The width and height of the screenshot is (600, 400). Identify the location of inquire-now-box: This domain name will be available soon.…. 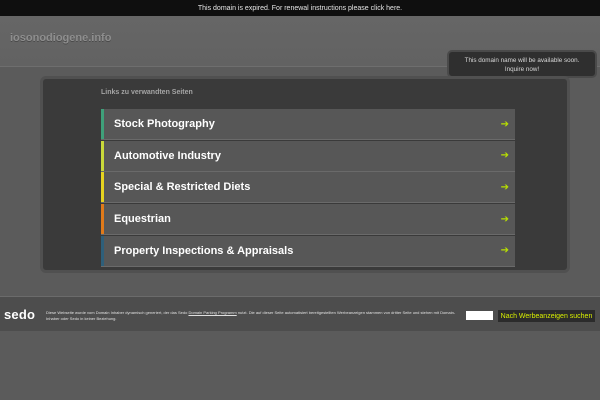
(522, 64).